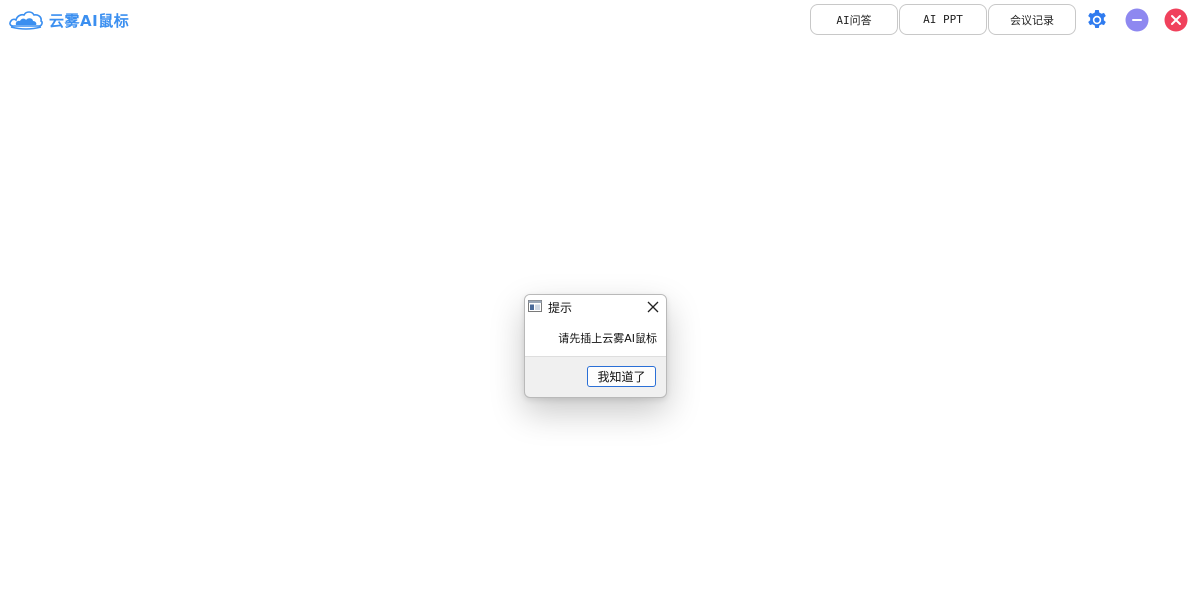 The height and width of the screenshot is (600, 1200). I want to click on cloud-logo-icon, so click(26, 20).